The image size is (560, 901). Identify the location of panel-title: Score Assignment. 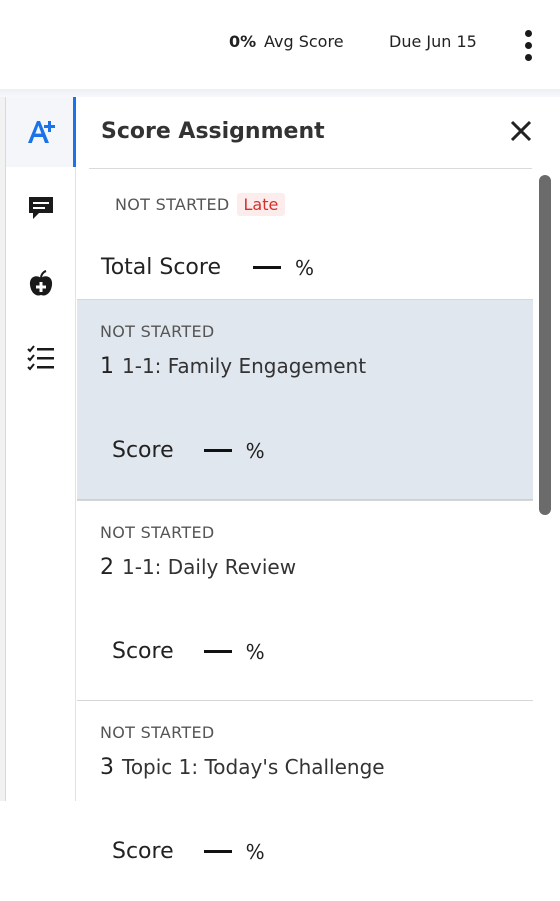
(213, 131).